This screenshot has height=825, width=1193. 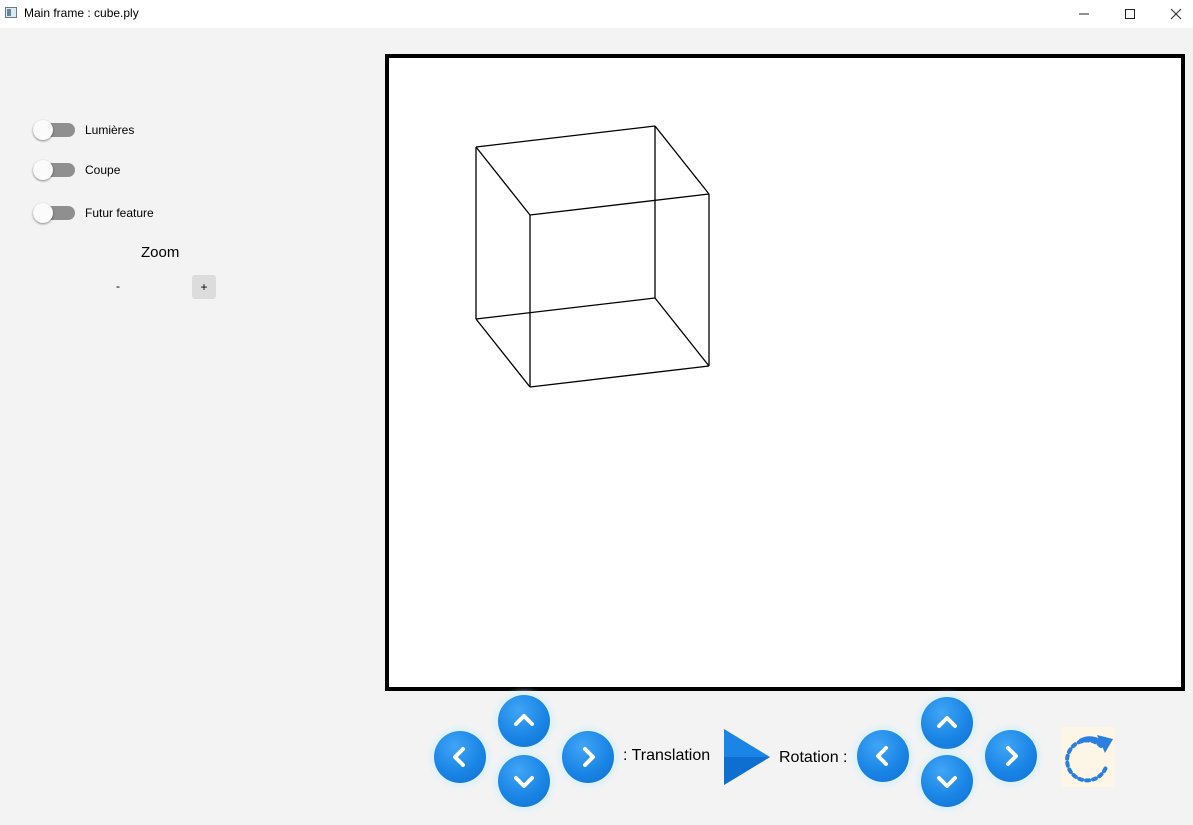 I want to click on toggle-coupe-row: Coupe, so click(x=77, y=170).